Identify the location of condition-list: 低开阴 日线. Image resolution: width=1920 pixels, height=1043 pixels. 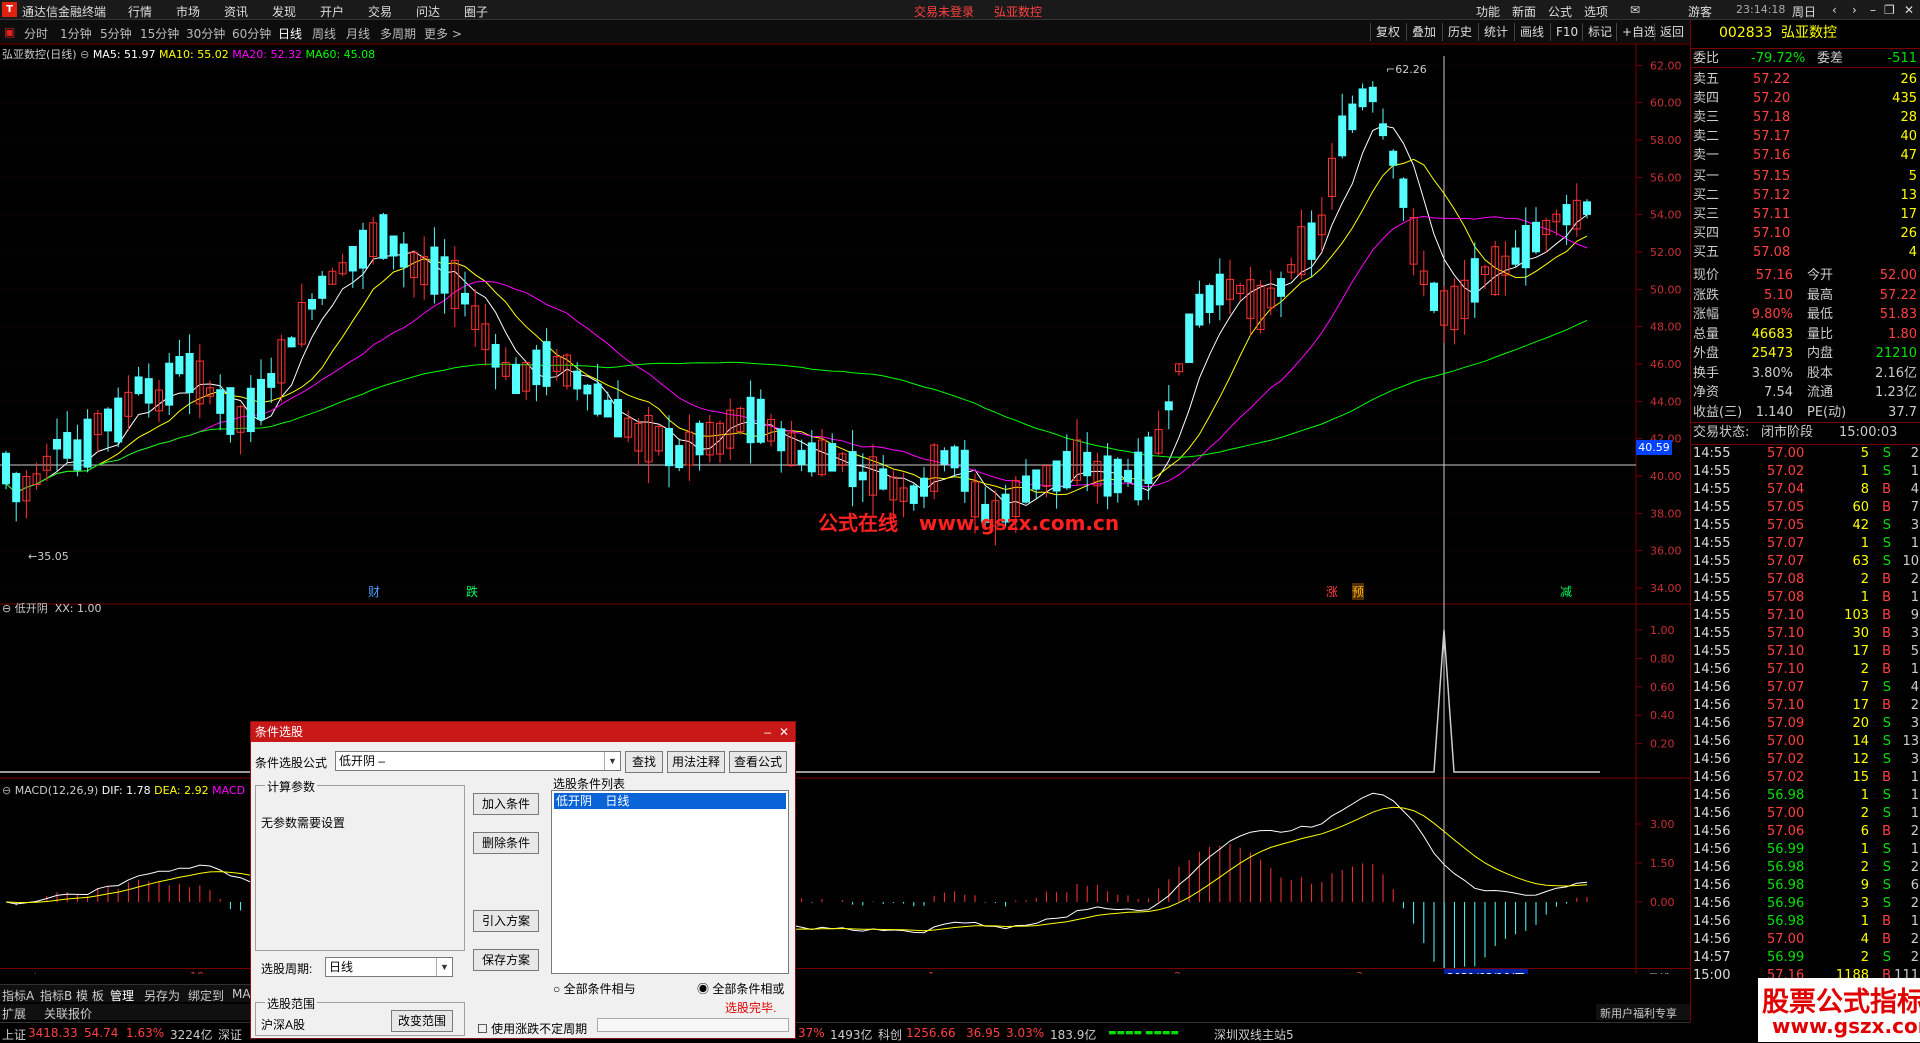
(670, 882).